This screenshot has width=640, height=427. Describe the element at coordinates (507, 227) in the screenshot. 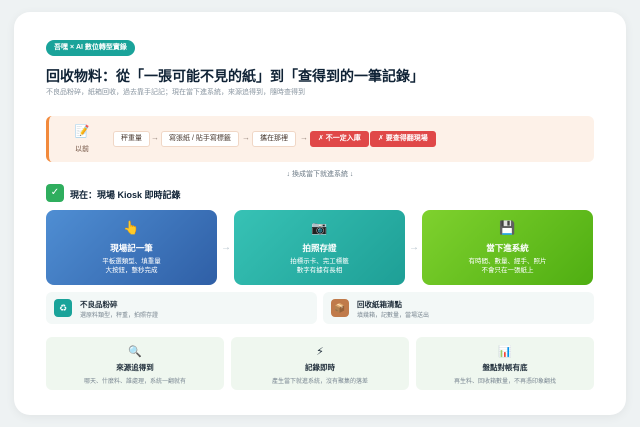

I see `save-icon: 💾` at that location.